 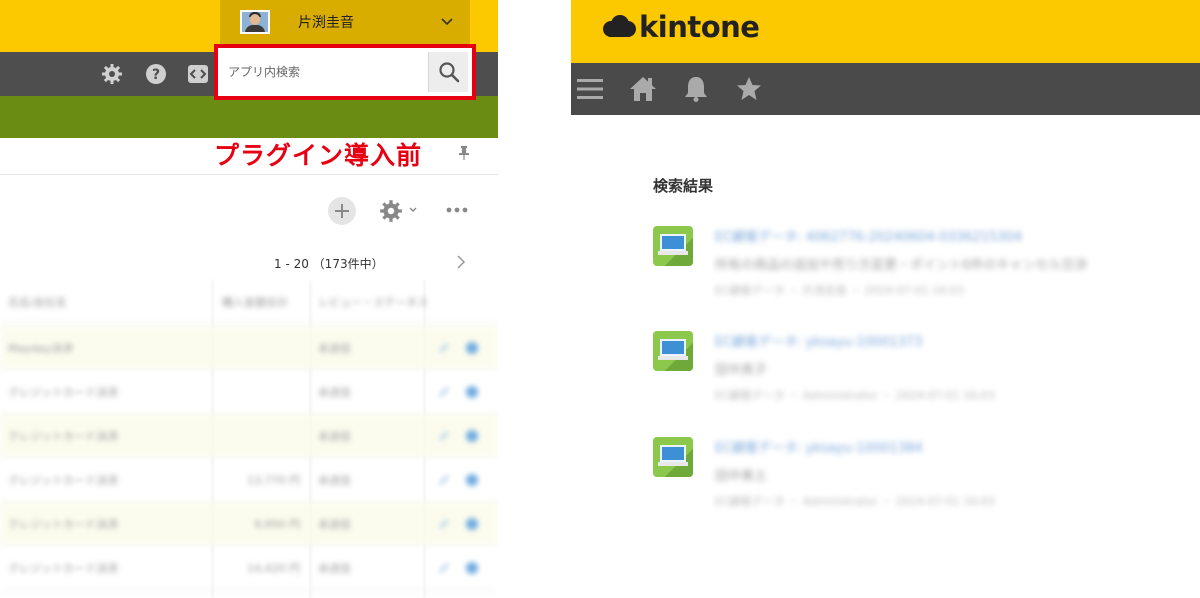 I want to click on code-icon, so click(x=198, y=74).